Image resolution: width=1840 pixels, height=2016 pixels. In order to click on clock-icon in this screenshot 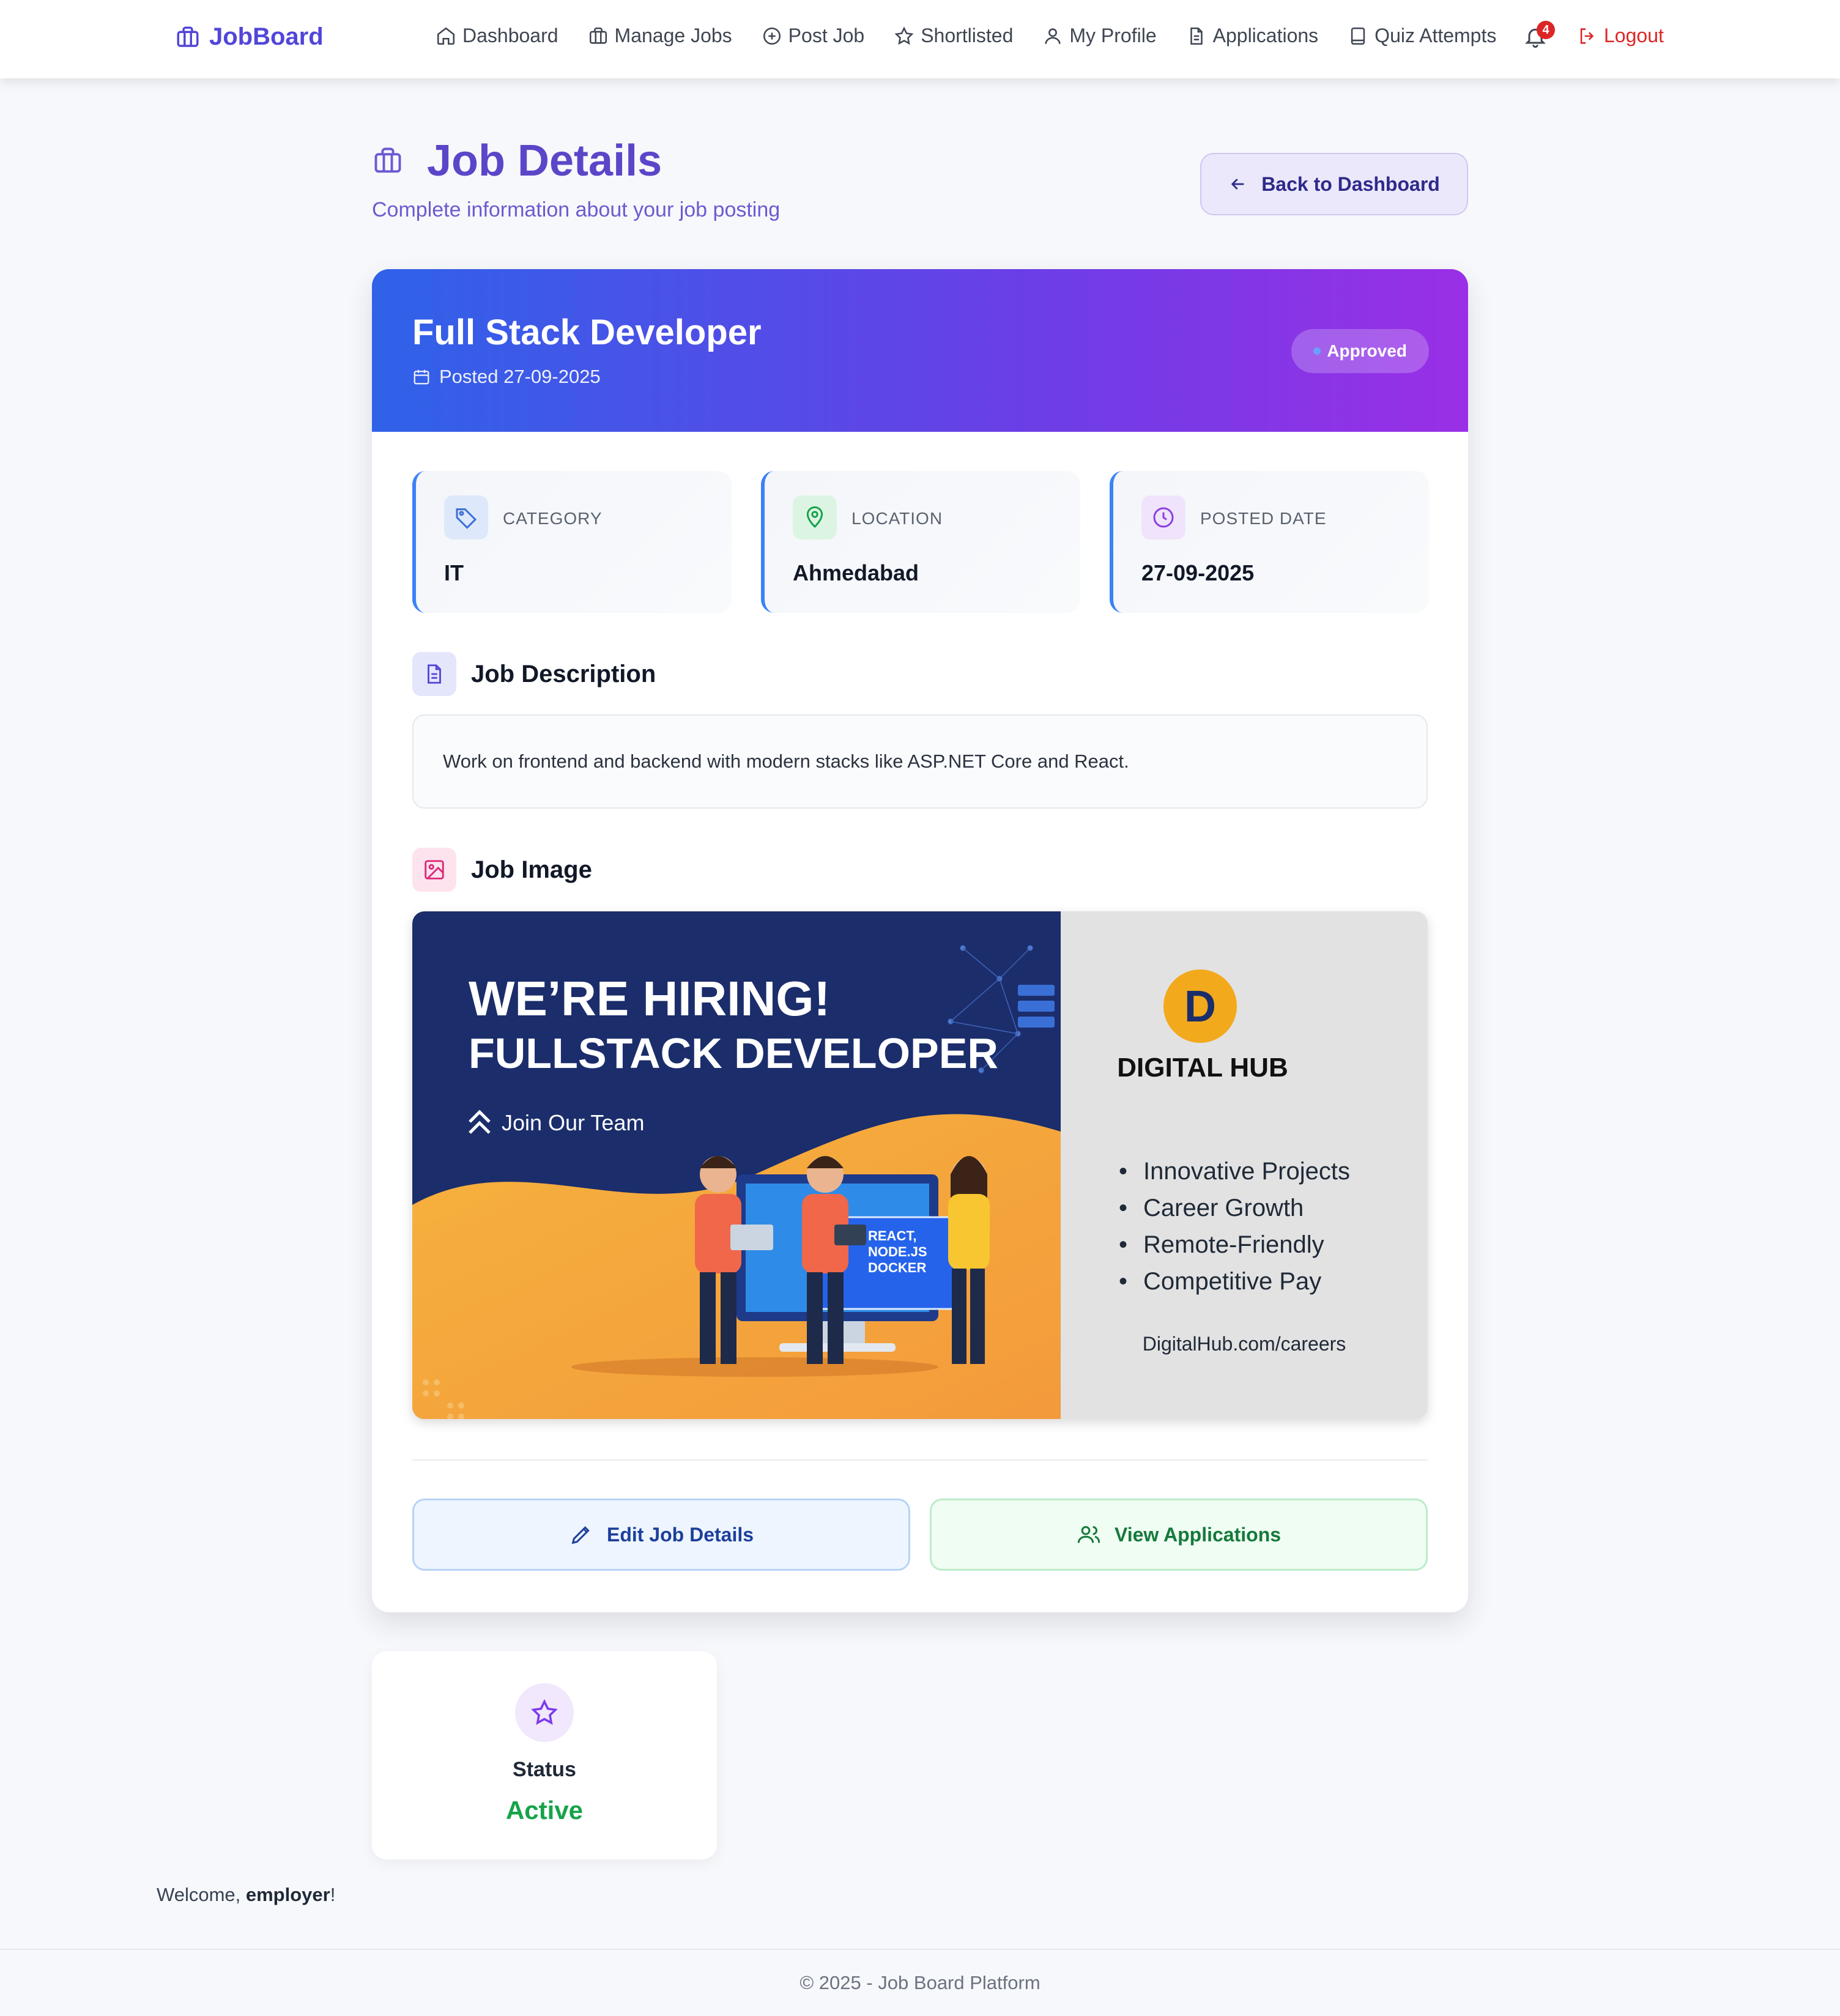, I will do `click(1163, 517)`.